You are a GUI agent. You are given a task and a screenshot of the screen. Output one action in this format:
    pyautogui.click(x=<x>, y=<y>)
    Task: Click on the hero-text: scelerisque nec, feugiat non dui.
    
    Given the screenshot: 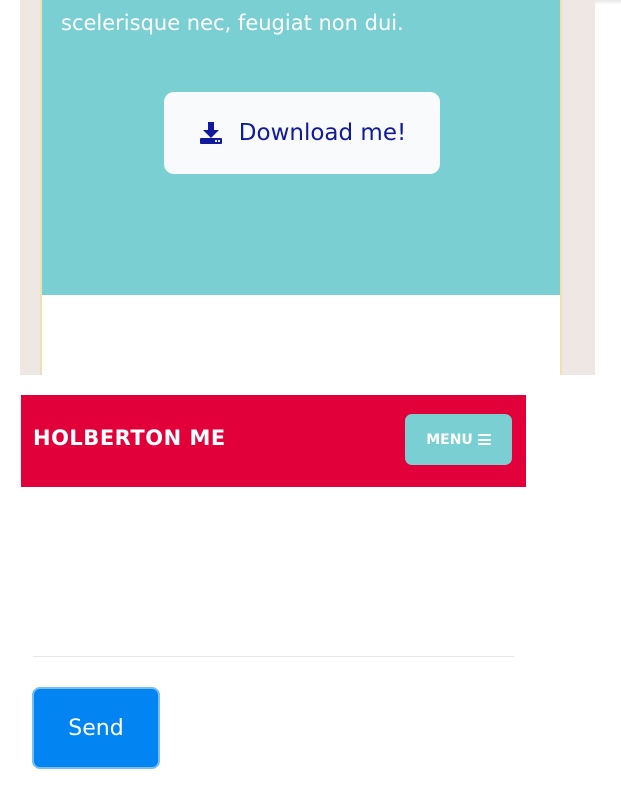 What is the action you would take?
    pyautogui.click(x=232, y=23)
    